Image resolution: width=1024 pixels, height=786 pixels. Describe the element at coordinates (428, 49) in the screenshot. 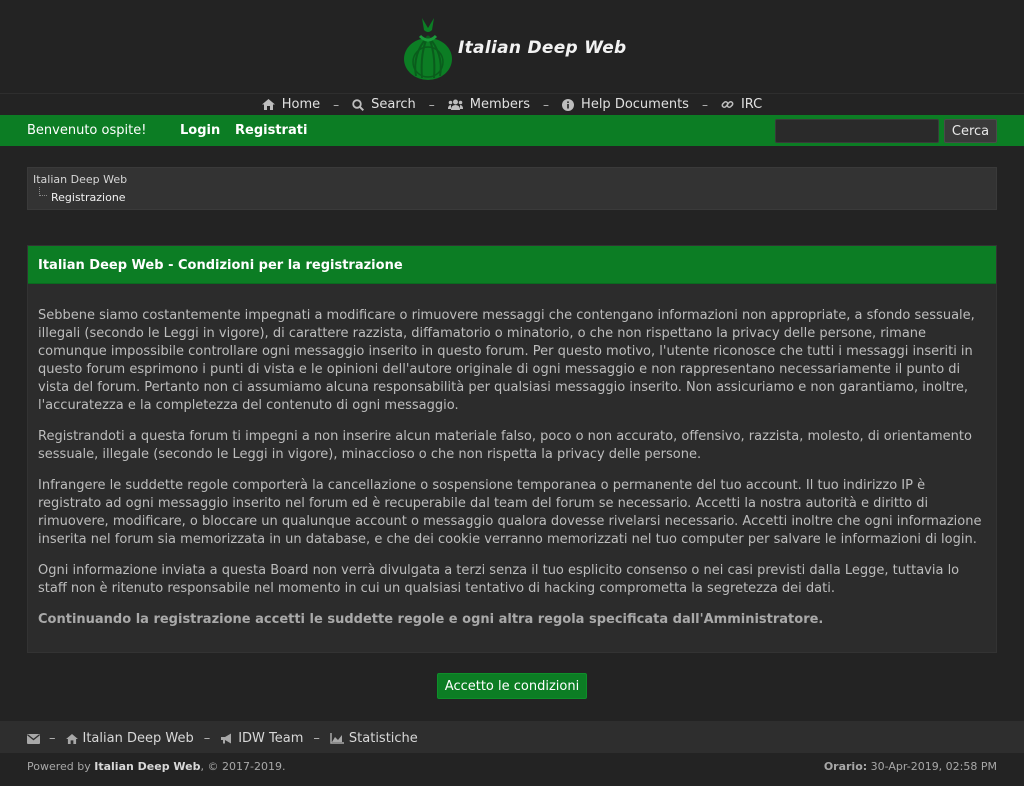

I see `onion-logo-icon` at that location.